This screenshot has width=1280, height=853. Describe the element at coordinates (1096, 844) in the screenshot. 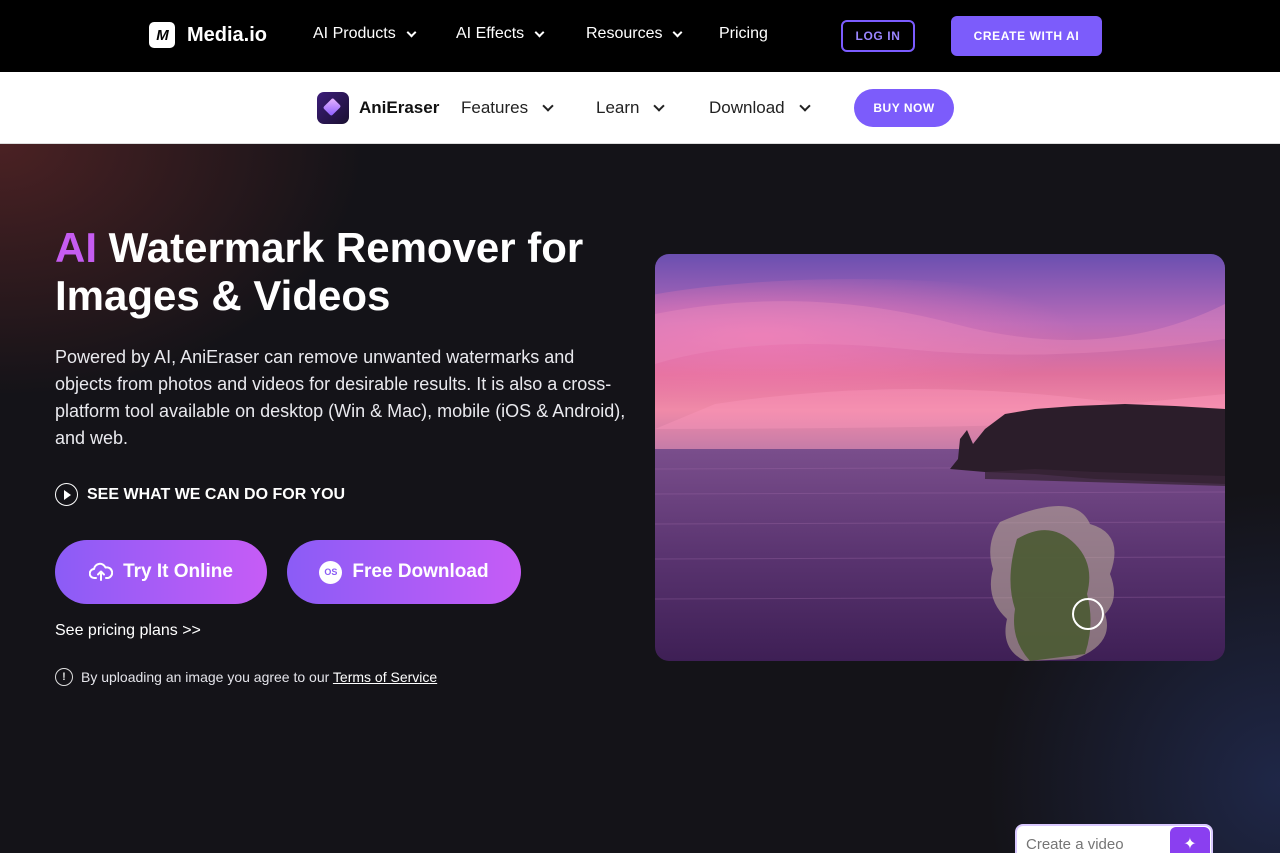

I see `create-video-input` at that location.